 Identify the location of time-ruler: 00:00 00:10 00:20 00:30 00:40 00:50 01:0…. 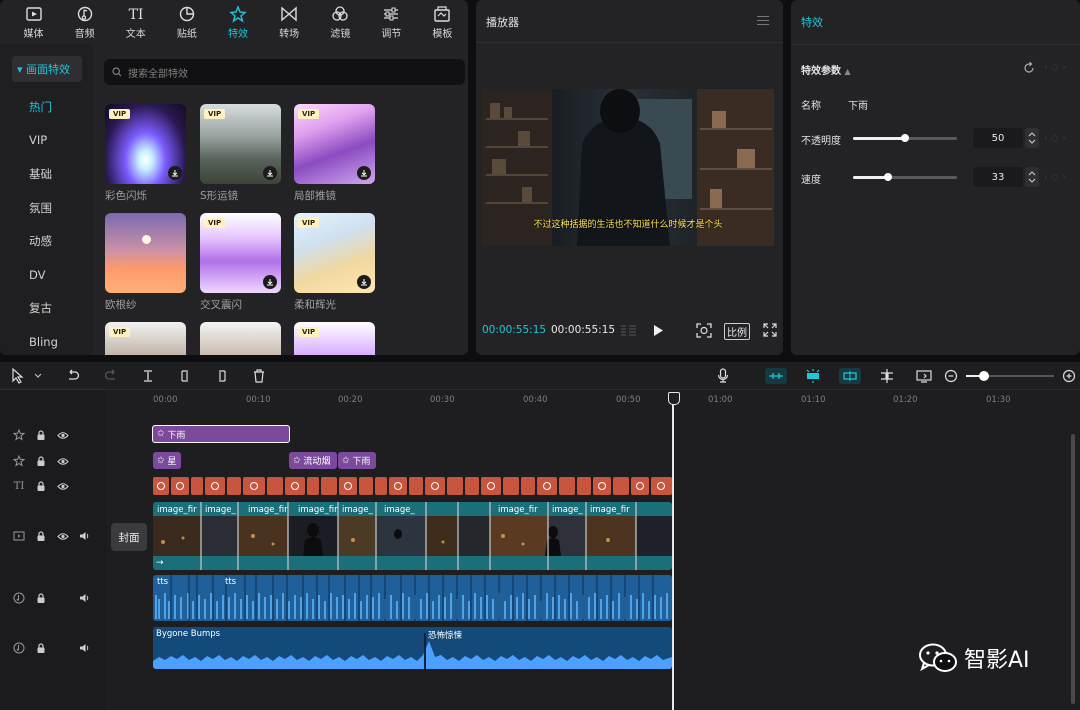
(594, 400).